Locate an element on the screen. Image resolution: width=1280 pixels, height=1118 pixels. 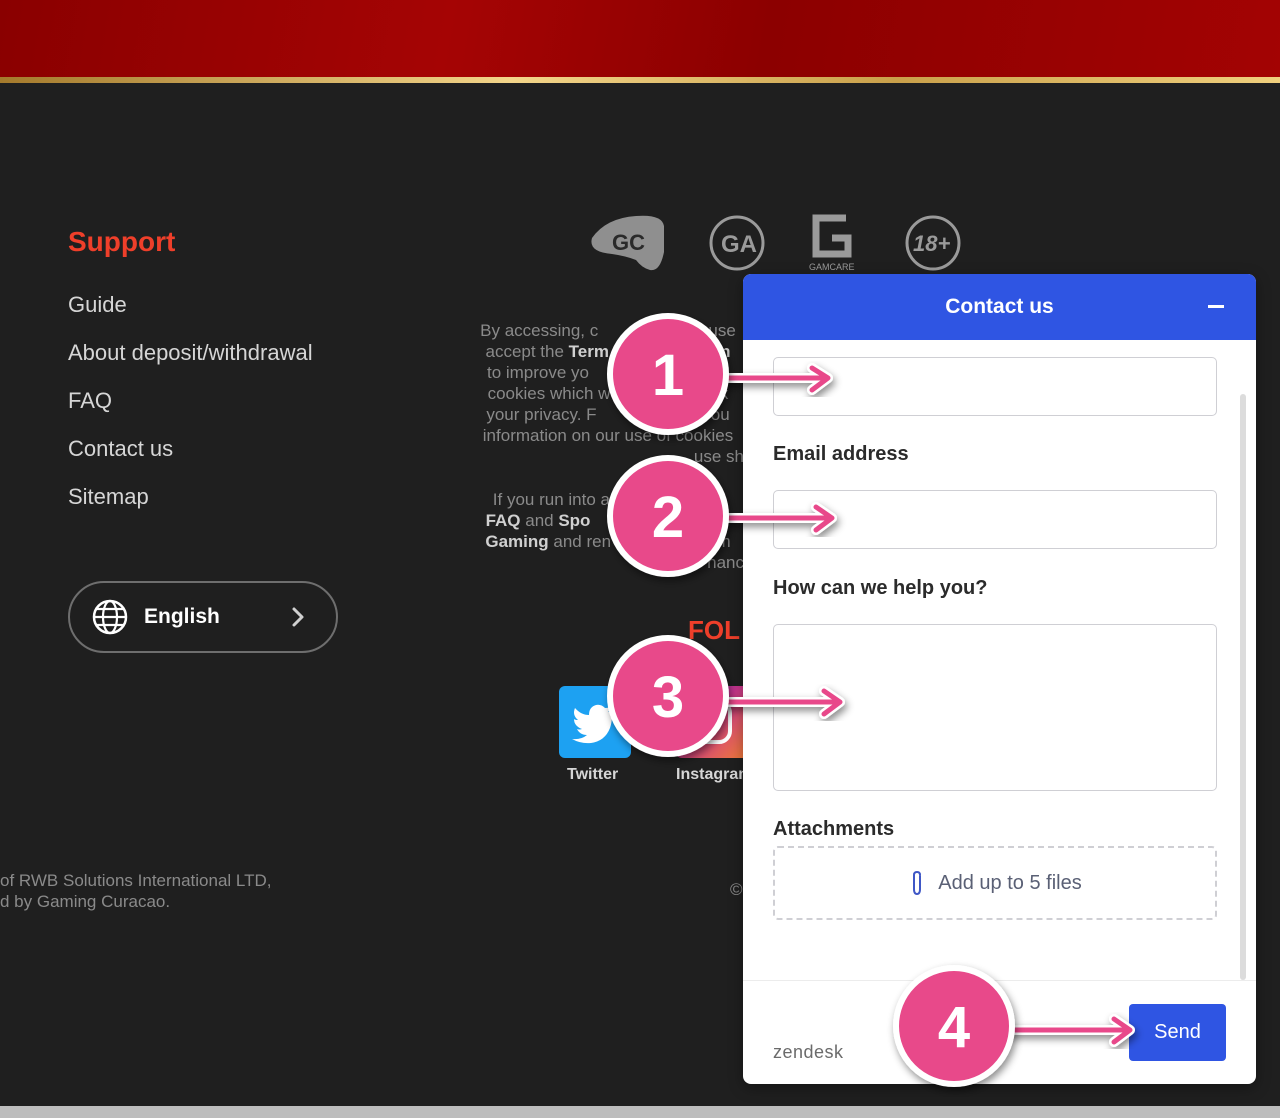
globe-icon is located at coordinates (110, 617).